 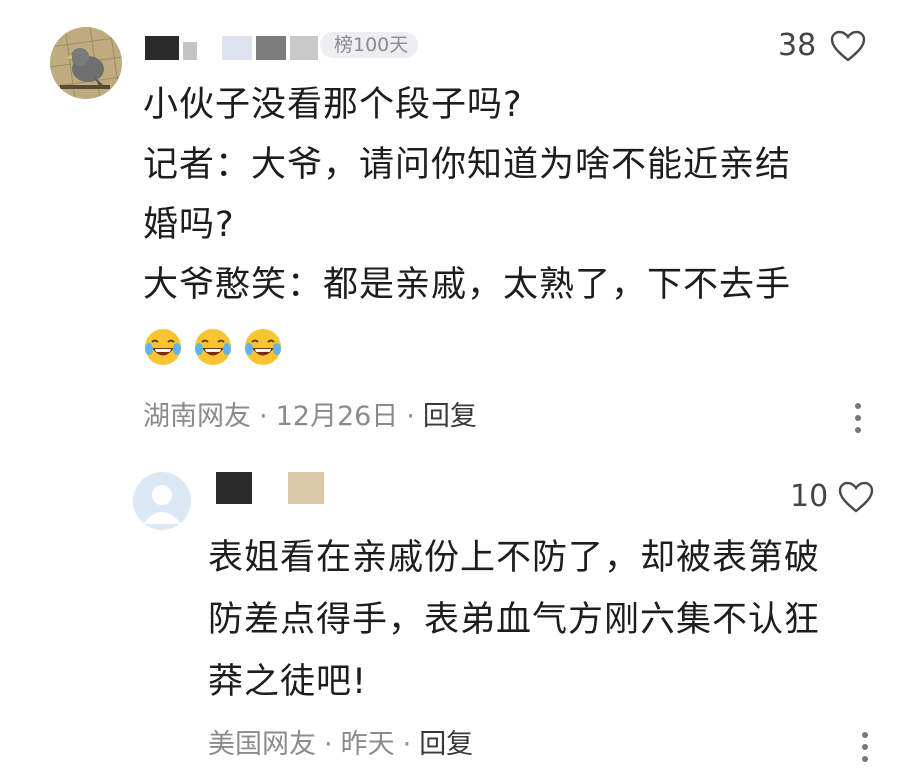 What do you see at coordinates (189, 225) in the screenshot?
I see `comment-line: 婚吗?` at bounding box center [189, 225].